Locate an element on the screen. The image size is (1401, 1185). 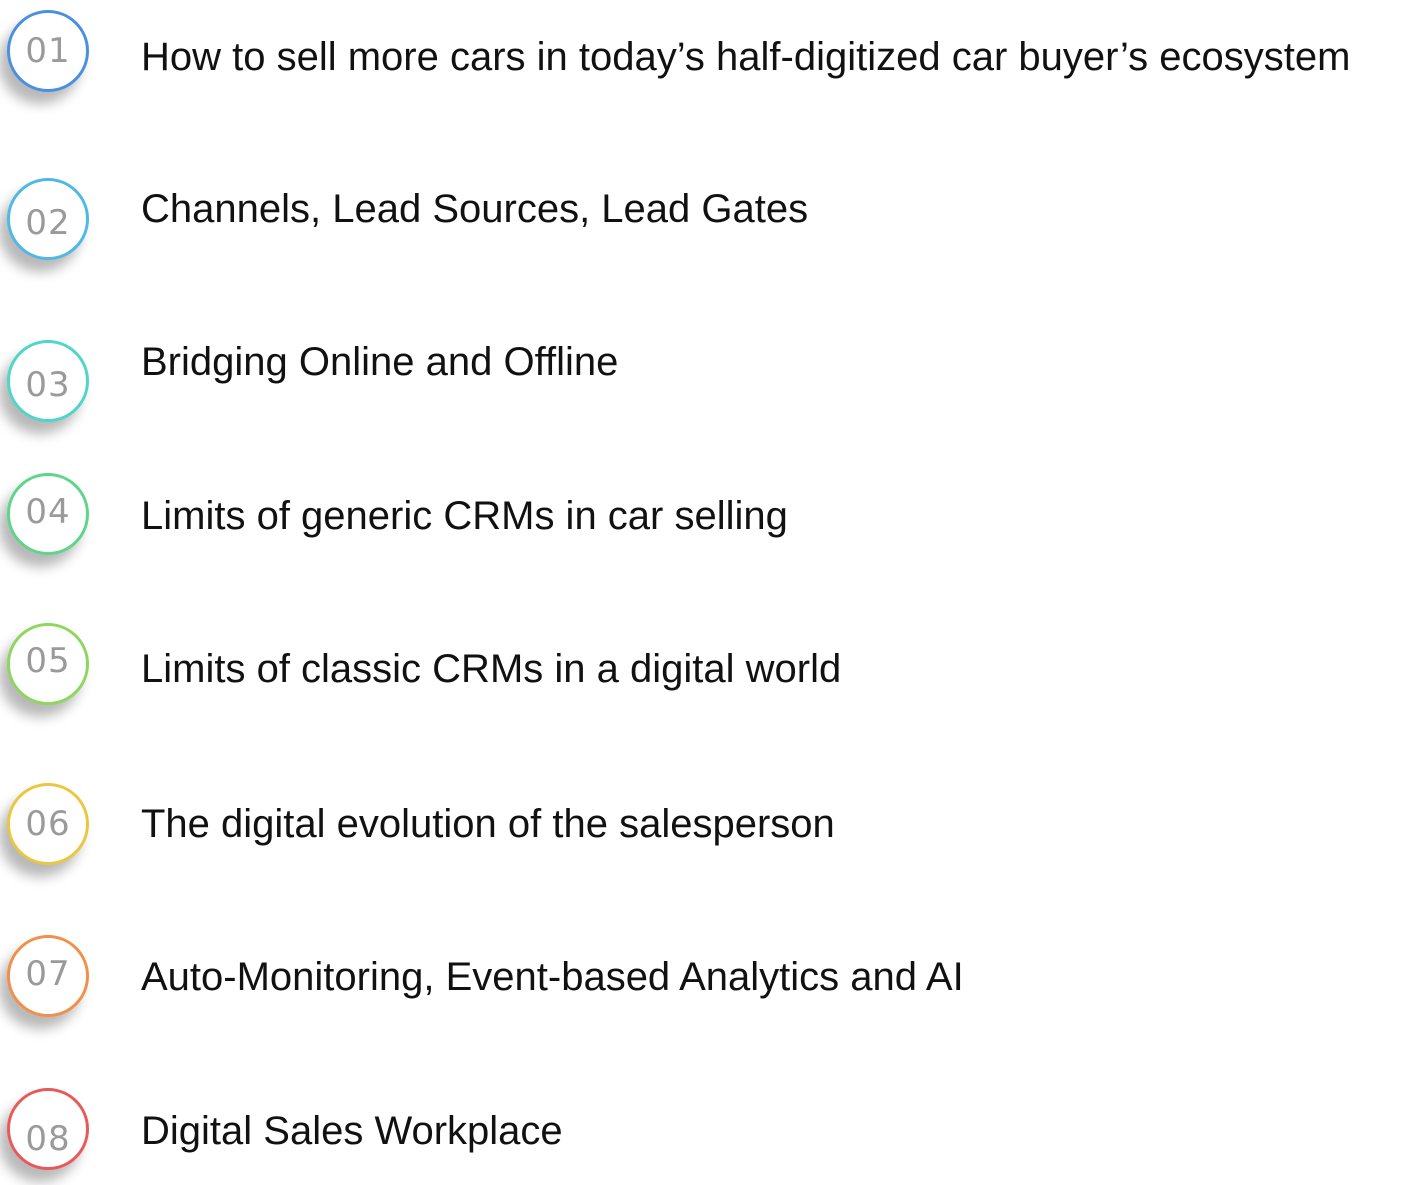
badge-number: 04 is located at coordinates (48, 512).